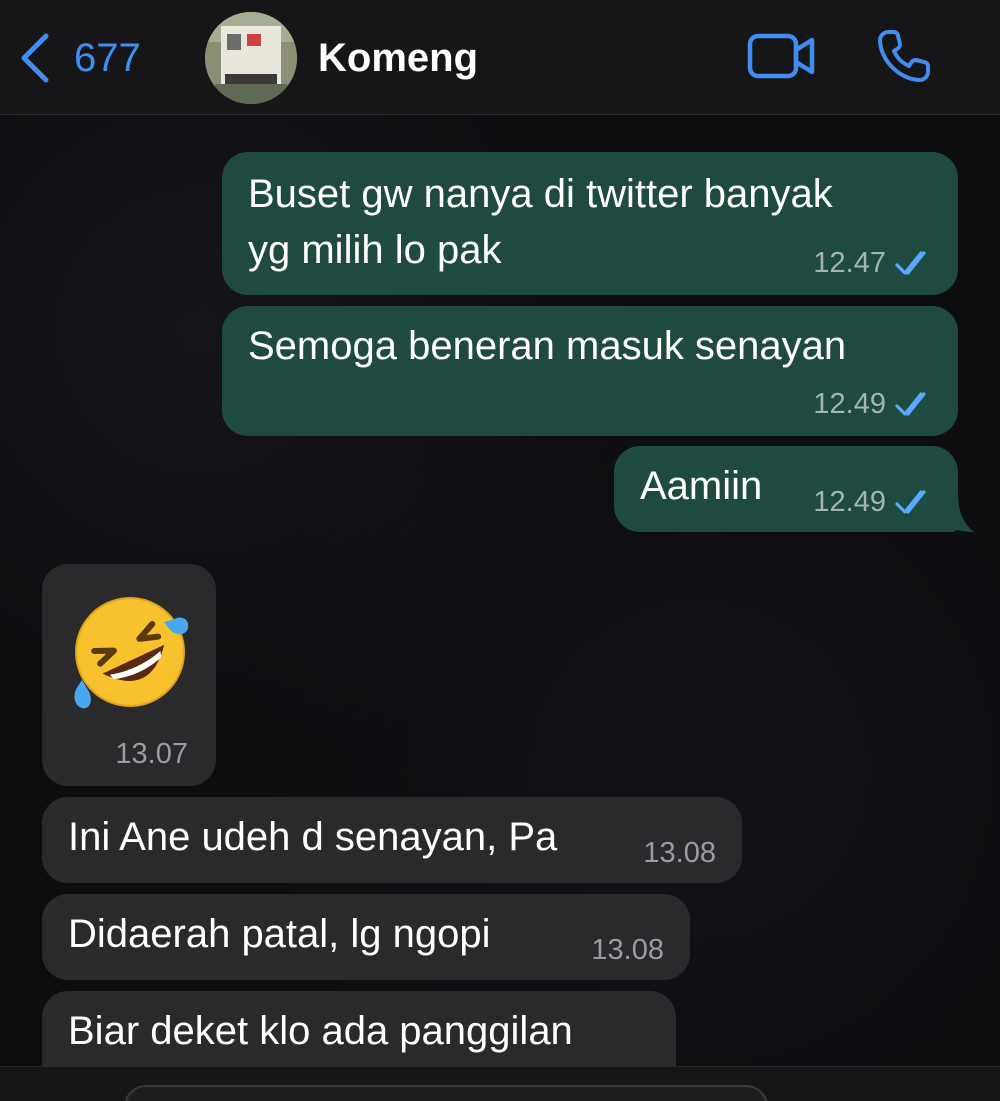  What do you see at coordinates (500, 1083) in the screenshot?
I see `composer-bar` at bounding box center [500, 1083].